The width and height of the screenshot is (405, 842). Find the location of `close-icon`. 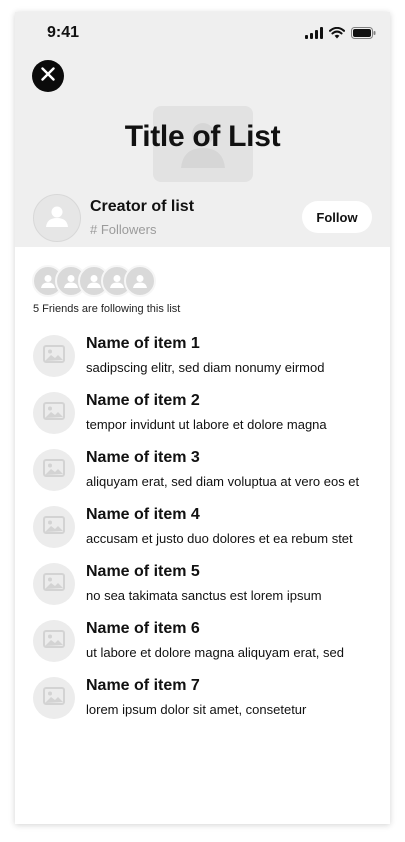

close-icon is located at coordinates (48, 76).